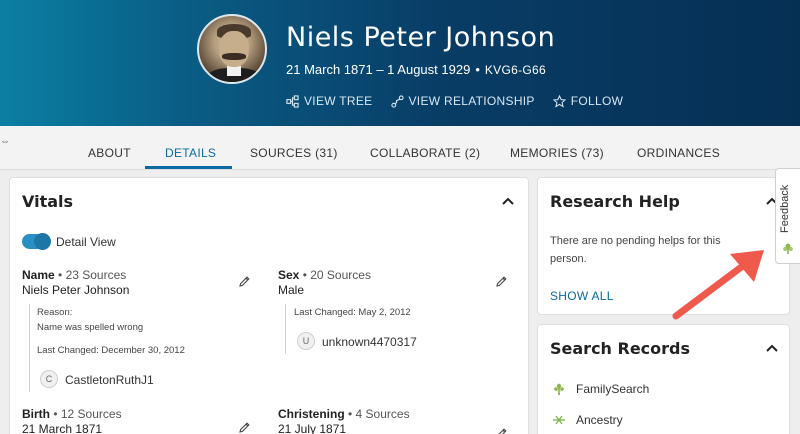  I want to click on person-actions: VIEW TREE VIEW RELATIONSHIP FOLLOW, so click(454, 101).